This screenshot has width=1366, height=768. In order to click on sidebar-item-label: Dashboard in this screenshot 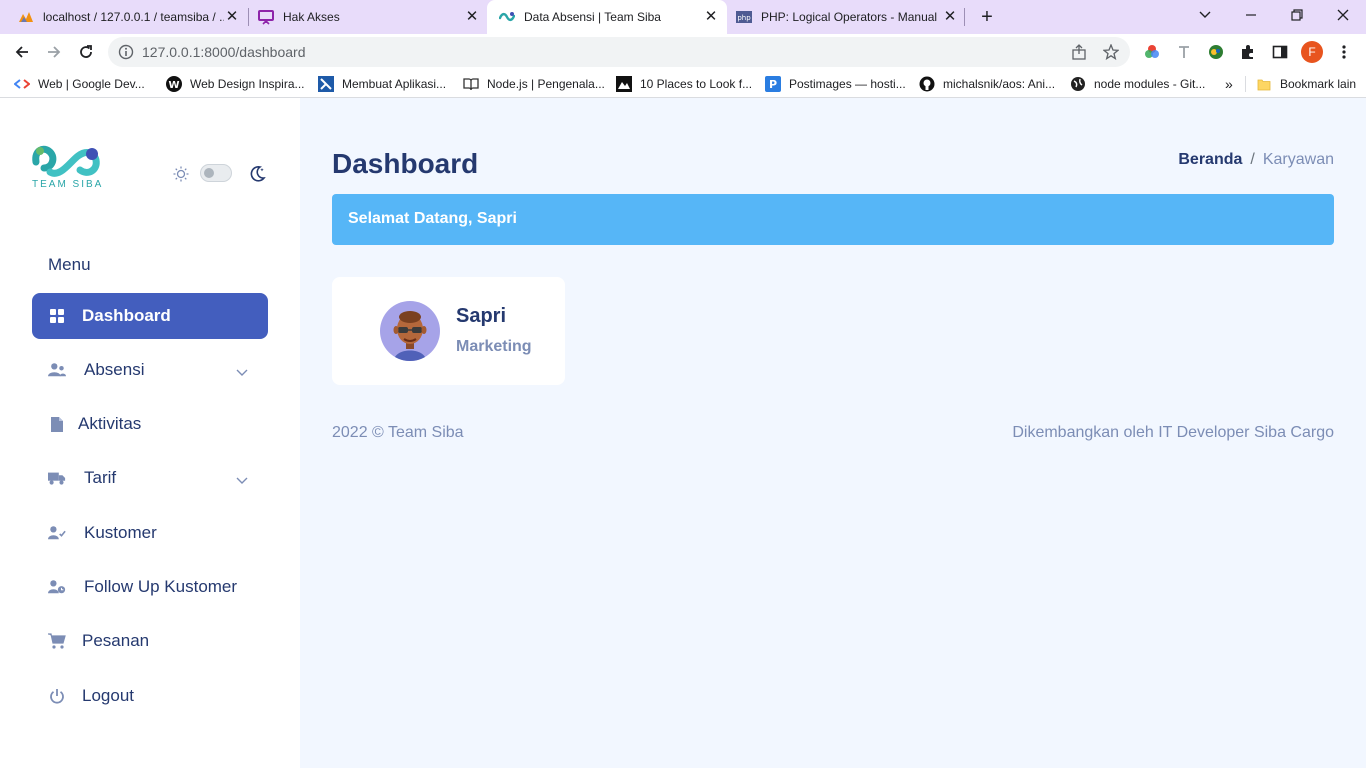, I will do `click(126, 315)`.